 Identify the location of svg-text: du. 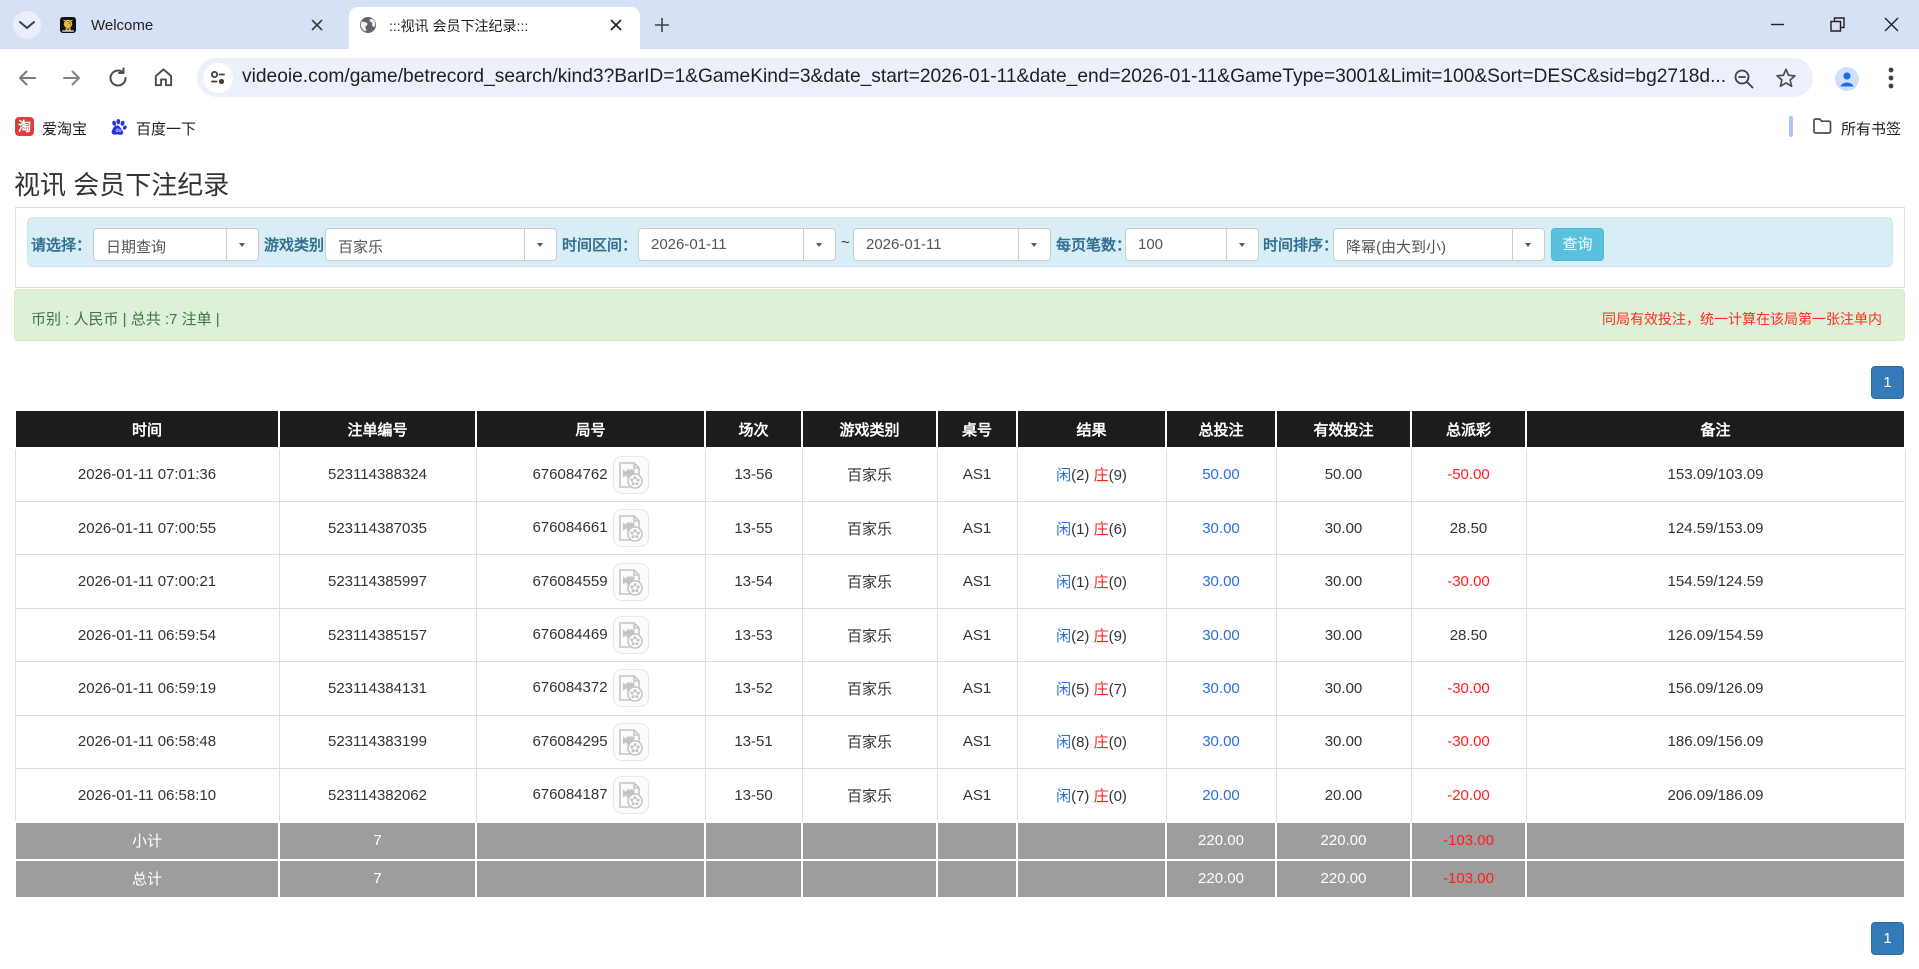
(118, 131).